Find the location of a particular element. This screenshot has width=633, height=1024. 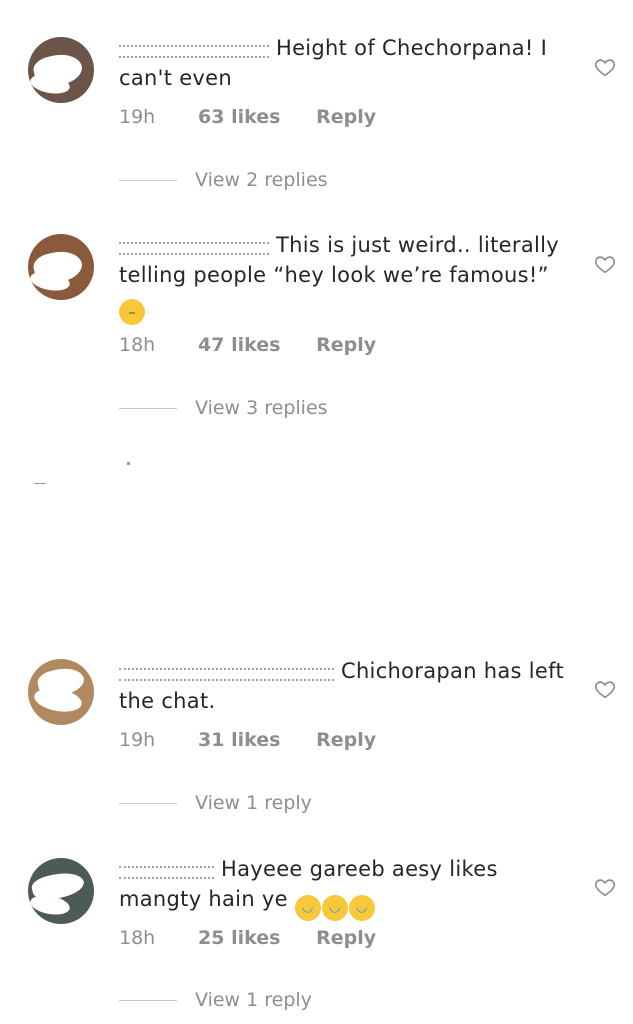

likes-count: 47 likes is located at coordinates (254, 345).